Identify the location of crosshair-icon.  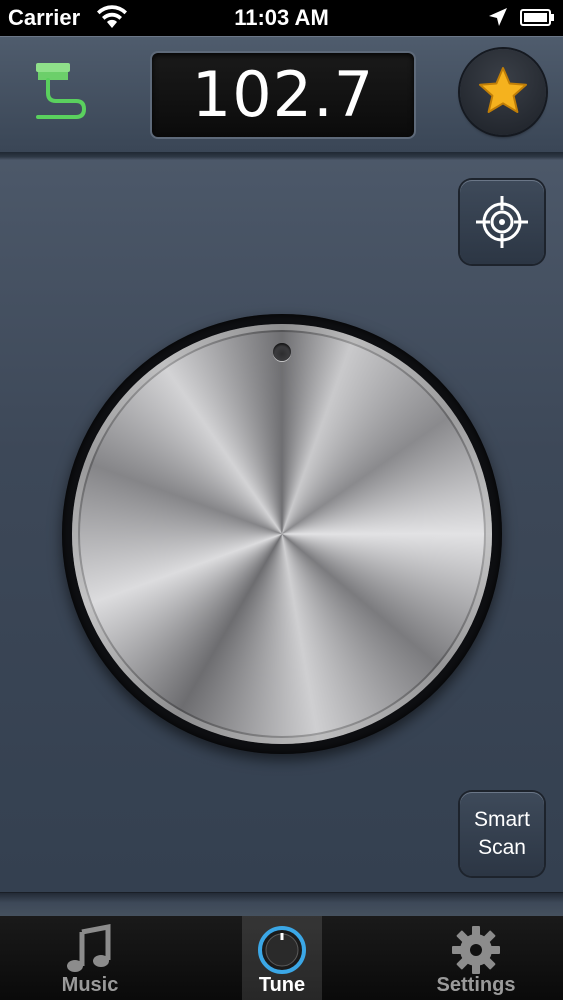
(502, 222).